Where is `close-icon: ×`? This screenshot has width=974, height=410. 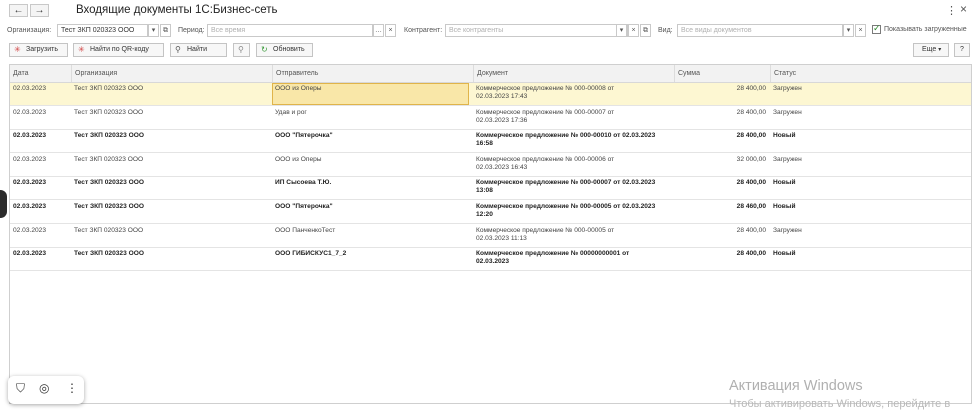 close-icon: × is located at coordinates (964, 9).